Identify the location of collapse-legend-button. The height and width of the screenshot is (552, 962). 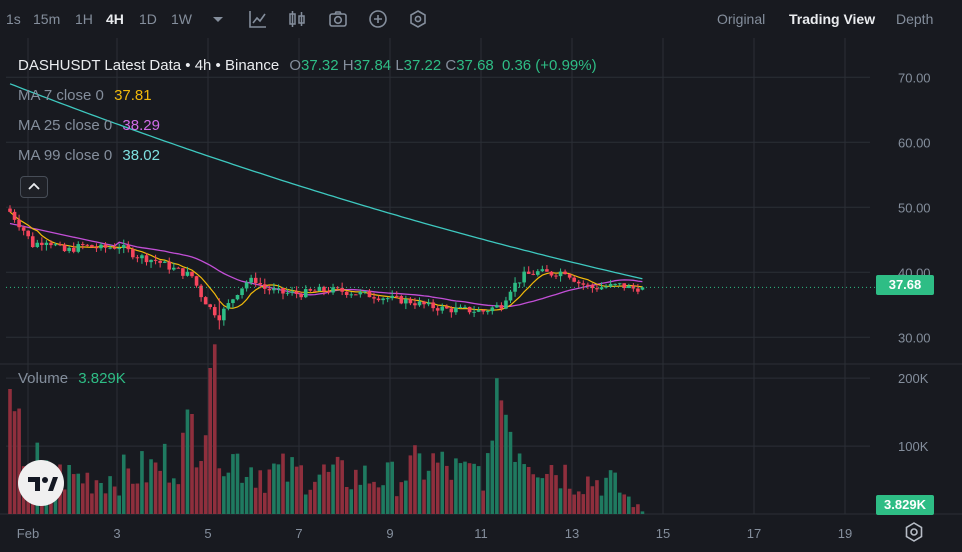
(34, 187).